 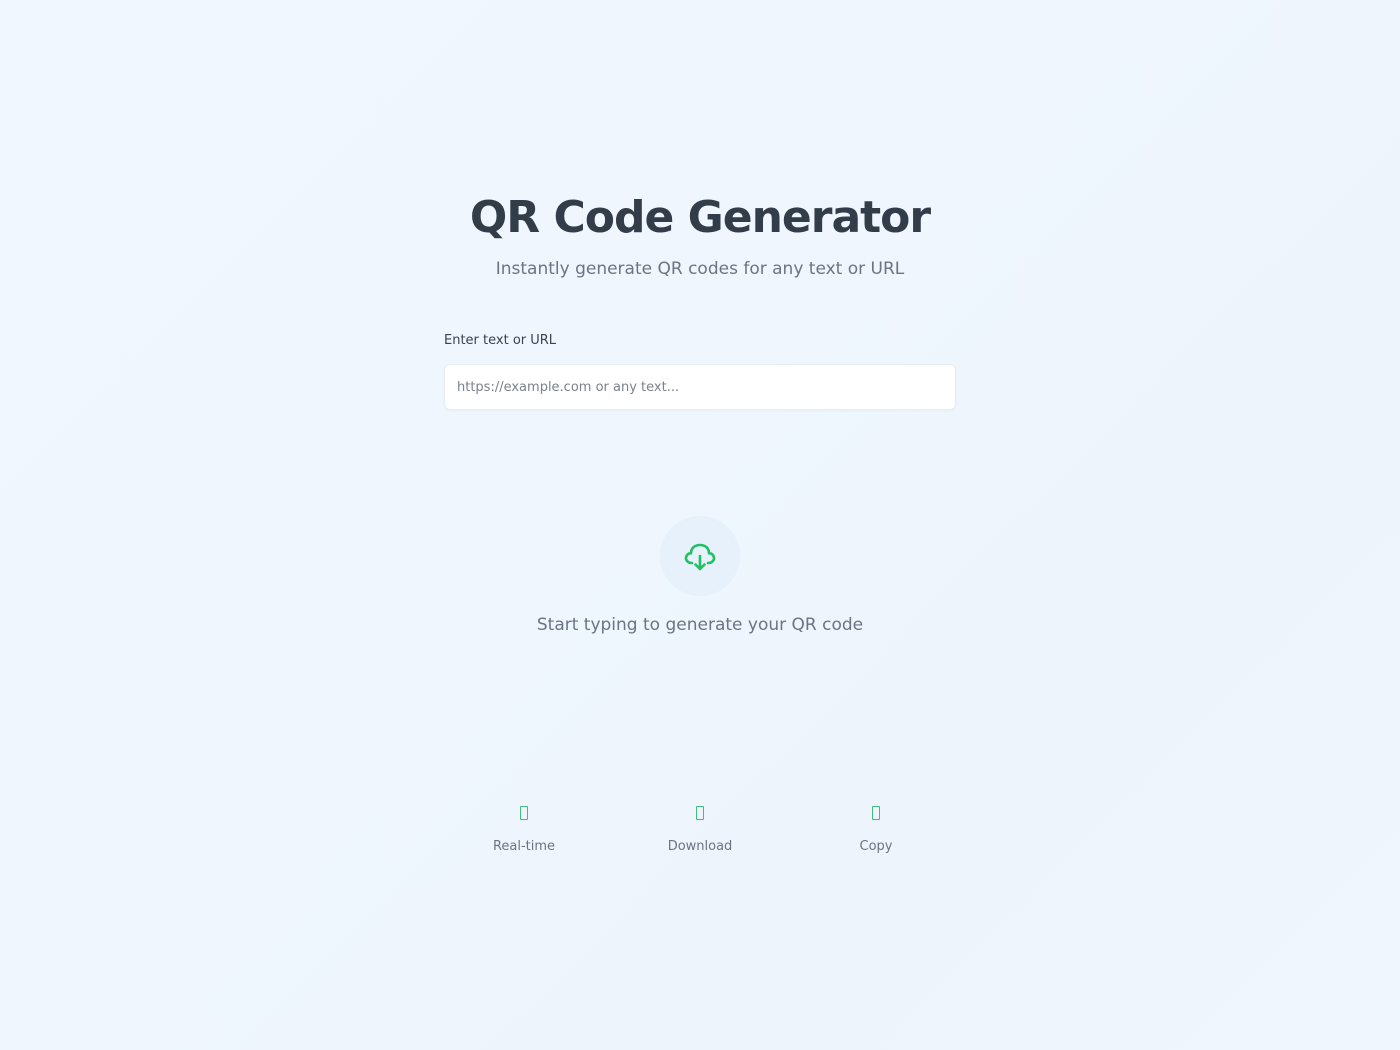 What do you see at coordinates (700, 387) in the screenshot?
I see `text-url-input` at bounding box center [700, 387].